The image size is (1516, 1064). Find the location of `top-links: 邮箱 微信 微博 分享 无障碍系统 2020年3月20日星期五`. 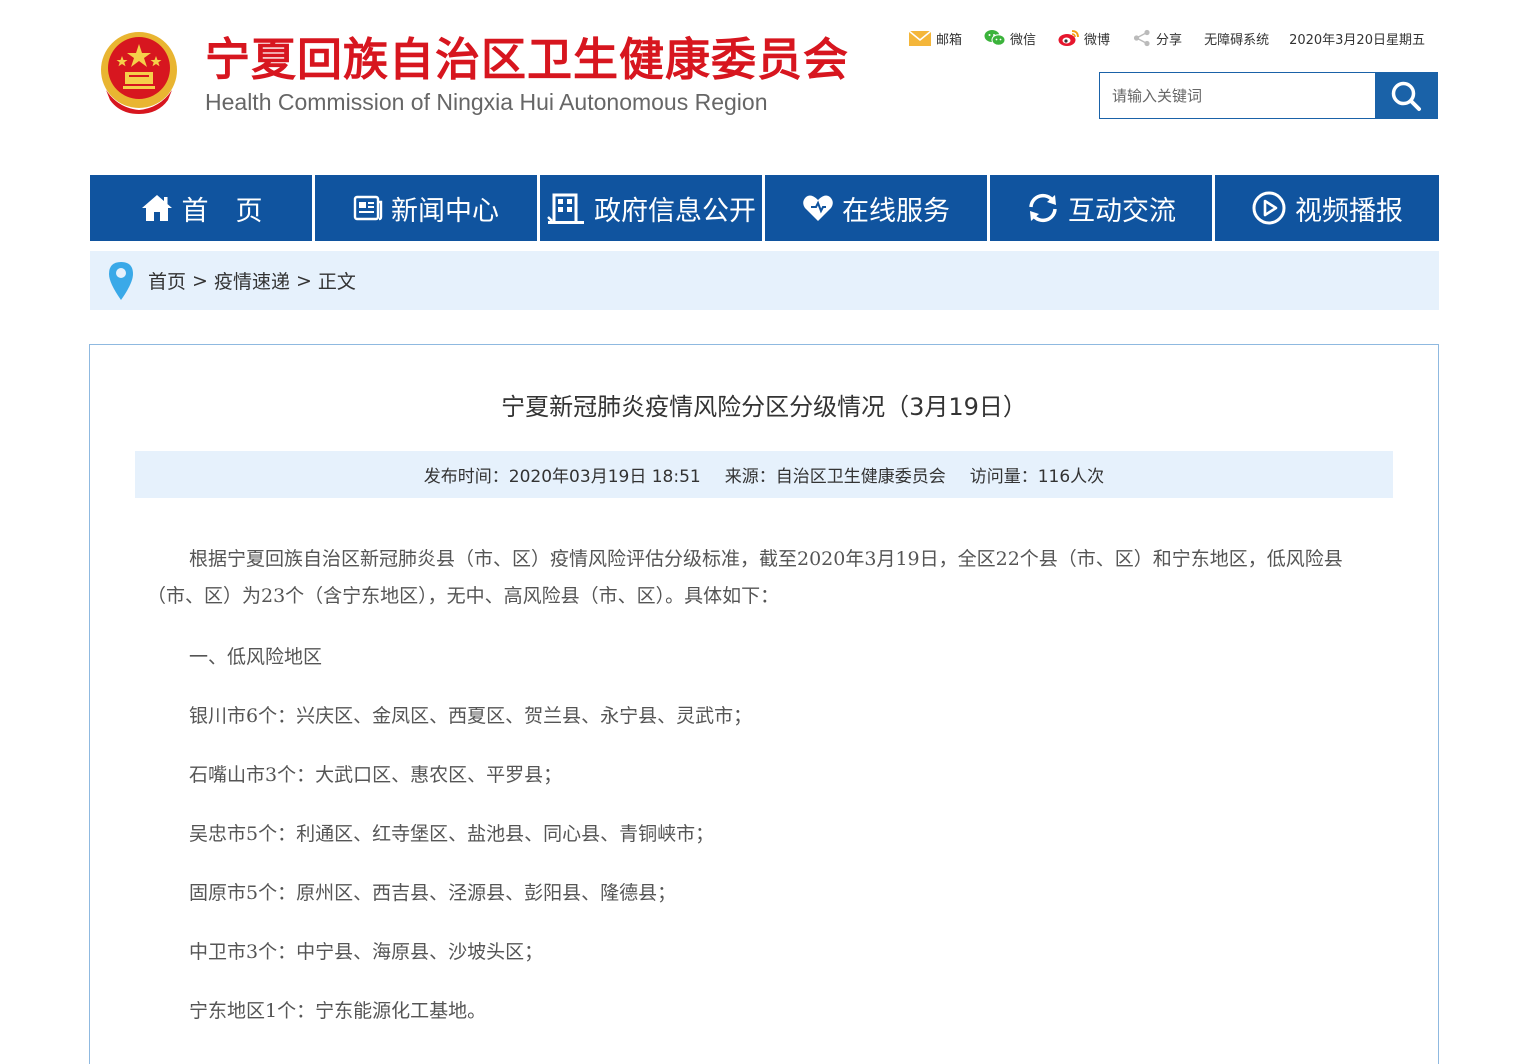

top-links: 邮箱 微信 微博 分享 无障碍系统 2020年3月20日星期五 is located at coordinates (1166, 38).